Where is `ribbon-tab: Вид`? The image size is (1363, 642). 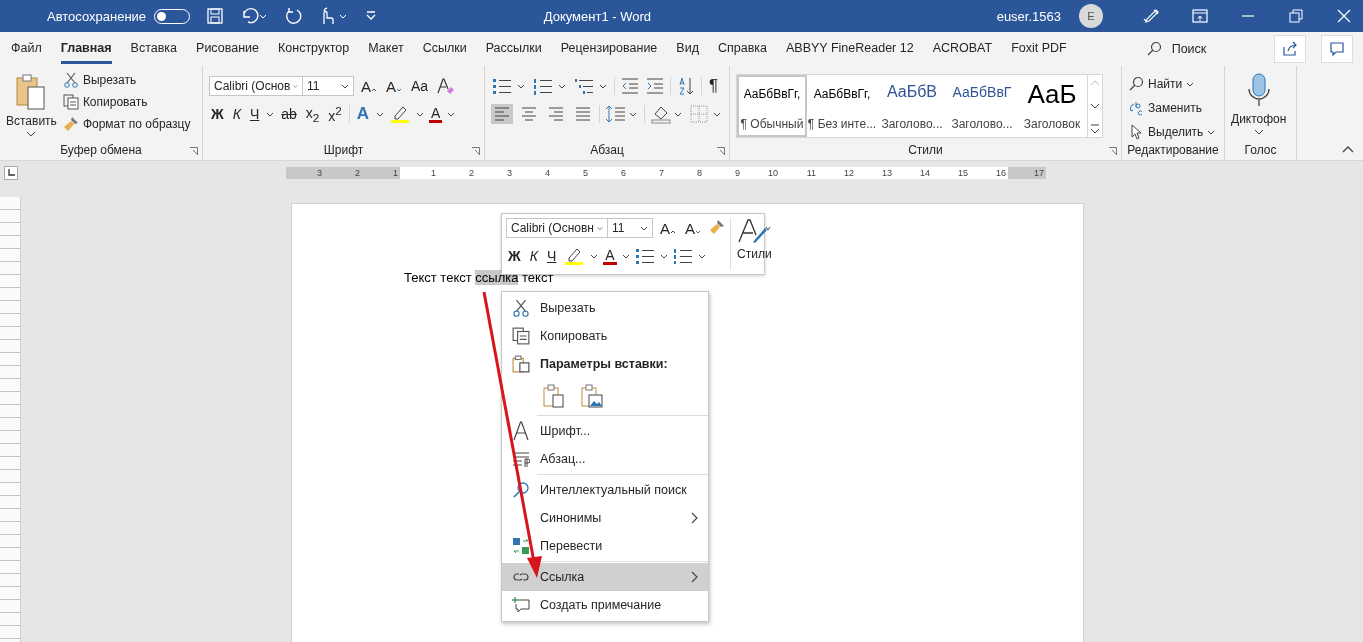
ribbon-tab: Вид is located at coordinates (687, 49).